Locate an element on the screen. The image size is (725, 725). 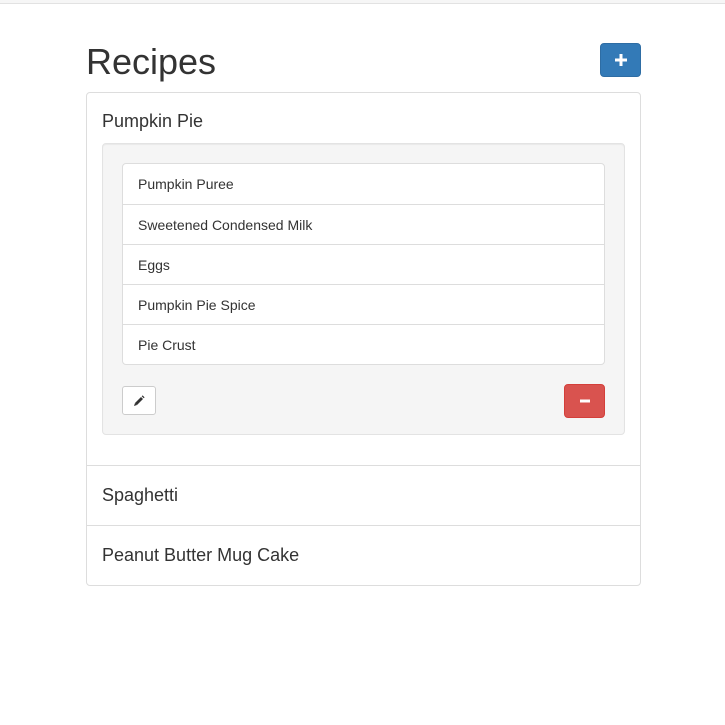
recipe-title-pumpkin-pie: Pumpkin Pie is located at coordinates (363, 118).